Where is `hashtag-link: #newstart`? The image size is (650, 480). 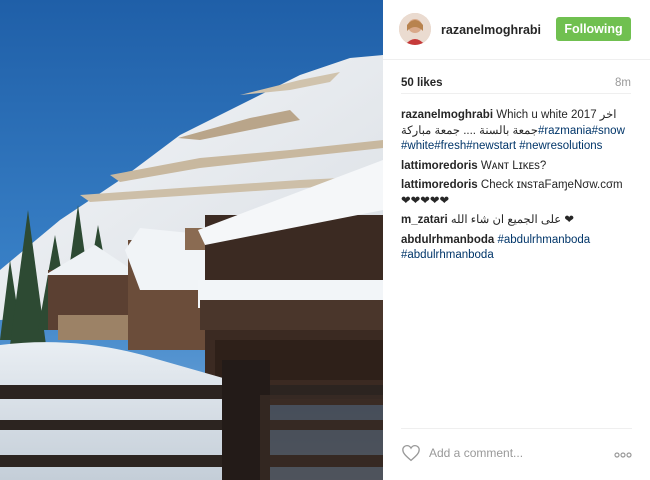
hashtag-link: #newstart is located at coordinates (491, 146).